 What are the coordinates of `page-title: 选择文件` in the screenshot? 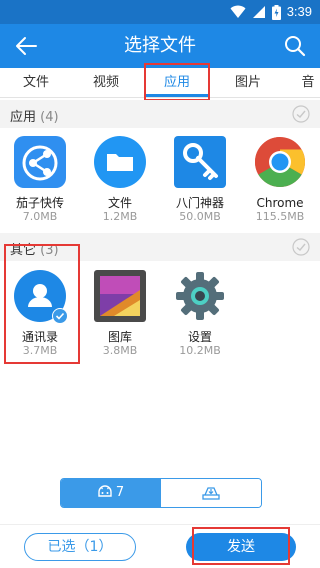 It's located at (160, 45).